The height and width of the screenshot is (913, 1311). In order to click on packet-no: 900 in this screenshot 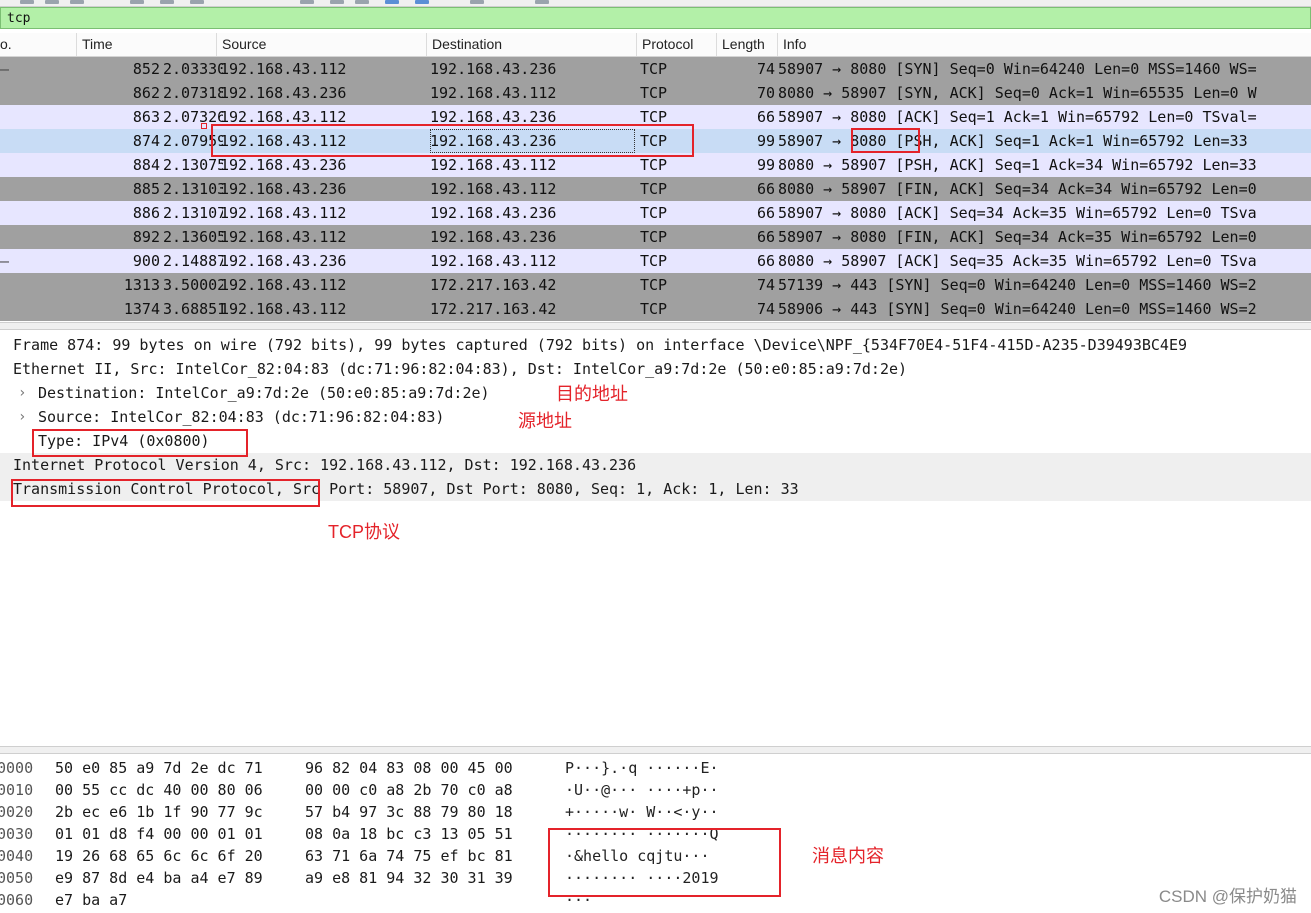, I will do `click(146, 261)`.